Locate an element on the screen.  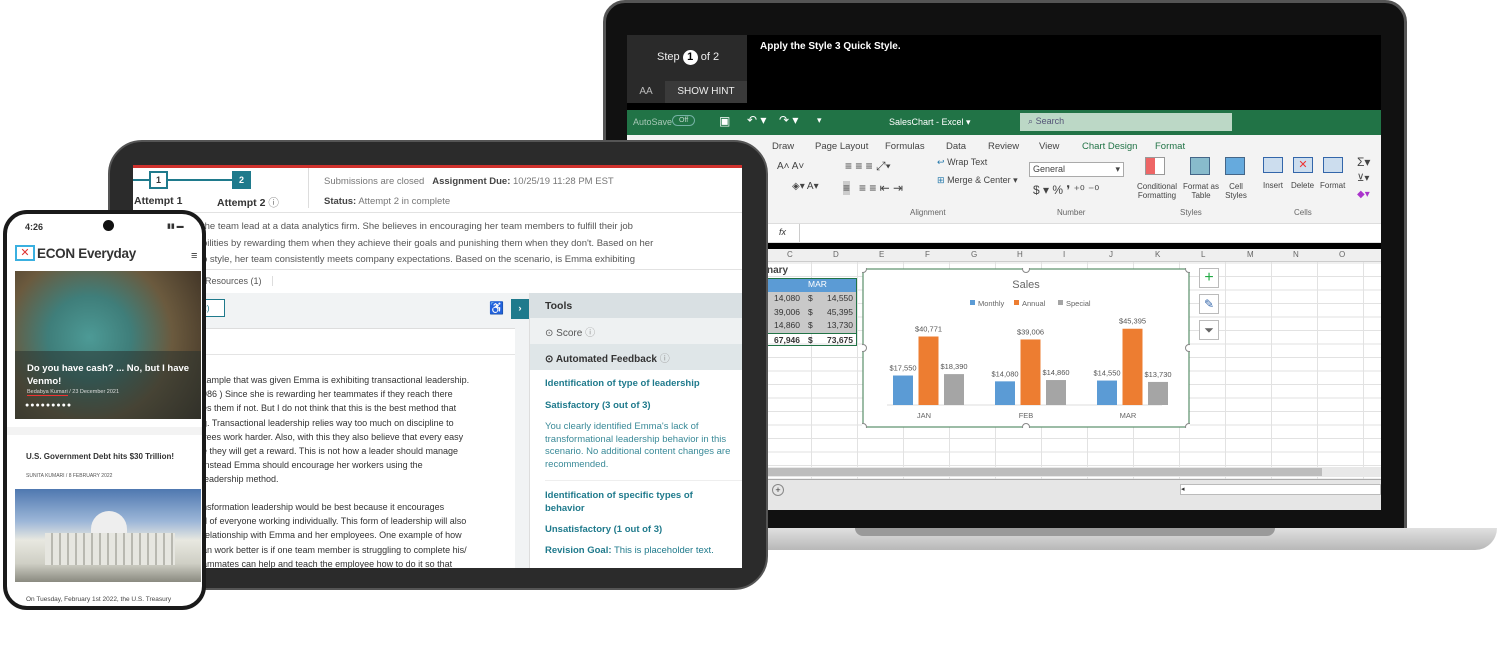
column-header: N is located at coordinates (1296, 254).